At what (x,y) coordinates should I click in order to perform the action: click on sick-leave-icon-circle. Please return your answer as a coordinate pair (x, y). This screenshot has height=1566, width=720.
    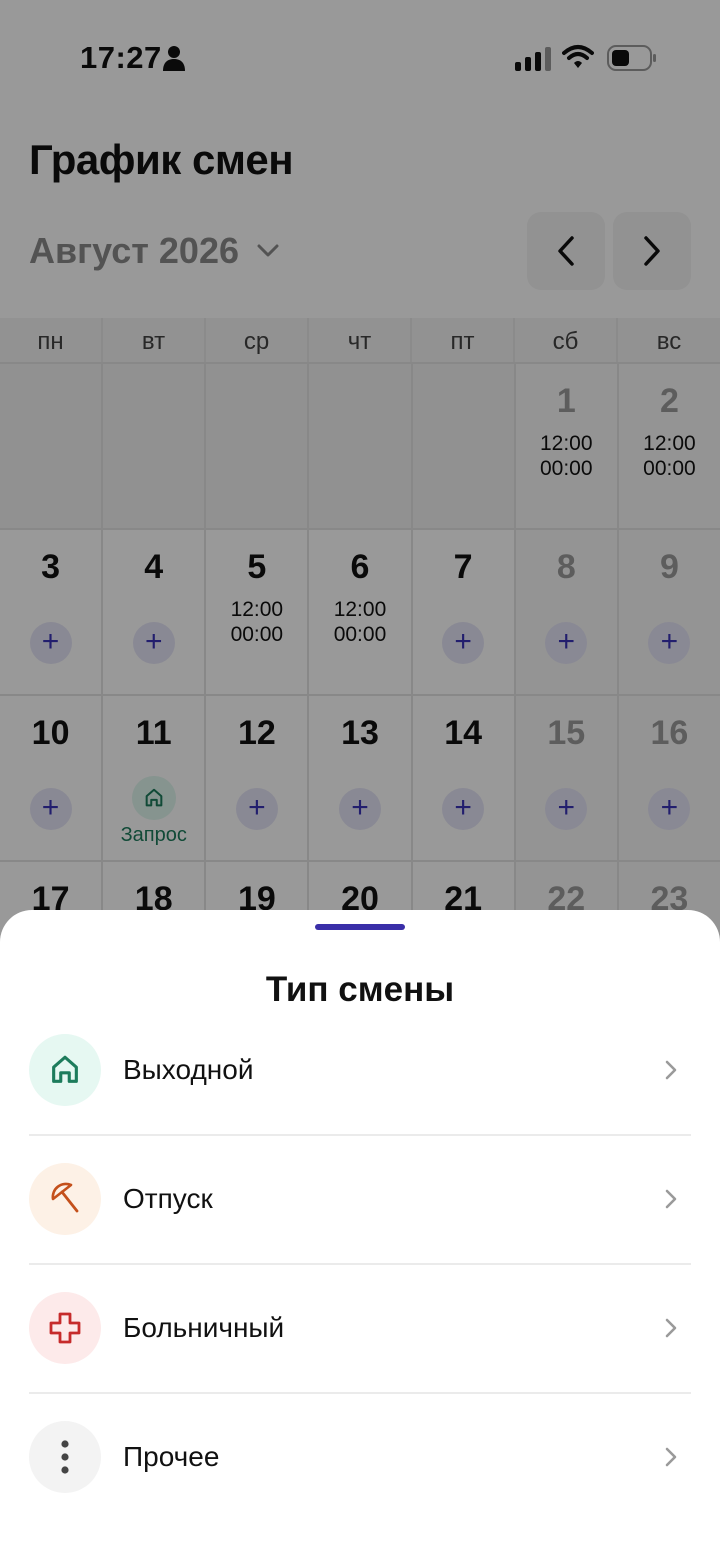
    Looking at the image, I should click on (65, 1328).